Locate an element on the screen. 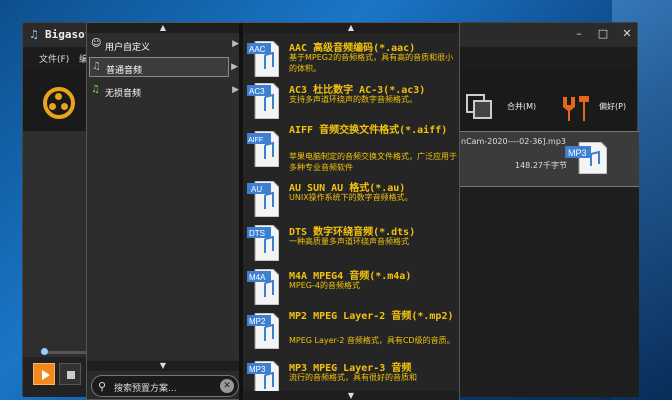  format-badge: MP3 is located at coordinates (257, 369).